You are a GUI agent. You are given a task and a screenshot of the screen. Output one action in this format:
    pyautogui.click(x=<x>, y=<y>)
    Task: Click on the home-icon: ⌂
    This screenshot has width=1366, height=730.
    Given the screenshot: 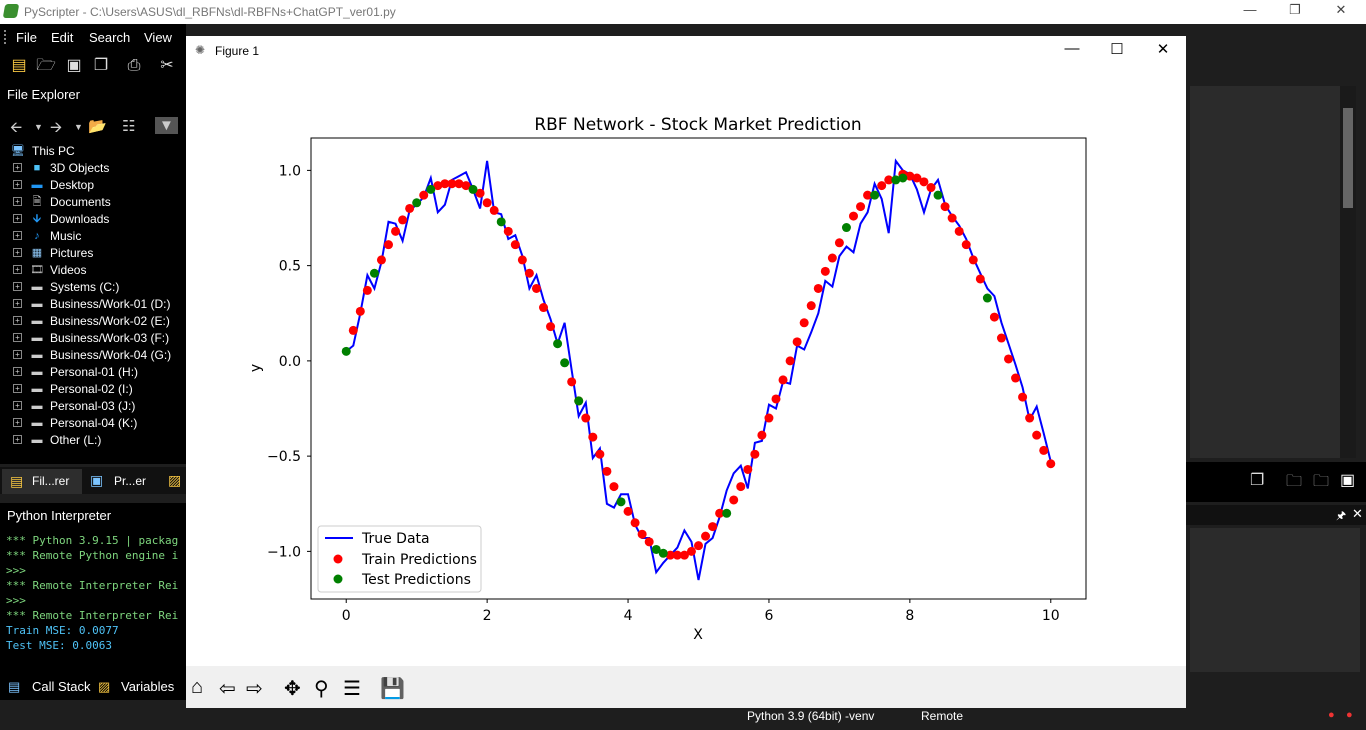 What is the action you would take?
    pyautogui.click(x=197, y=687)
    